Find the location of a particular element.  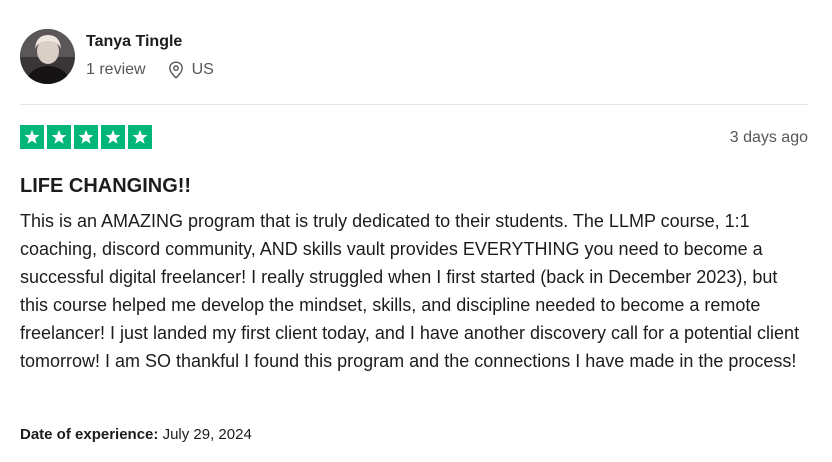

avatar-image is located at coordinates (47, 56).